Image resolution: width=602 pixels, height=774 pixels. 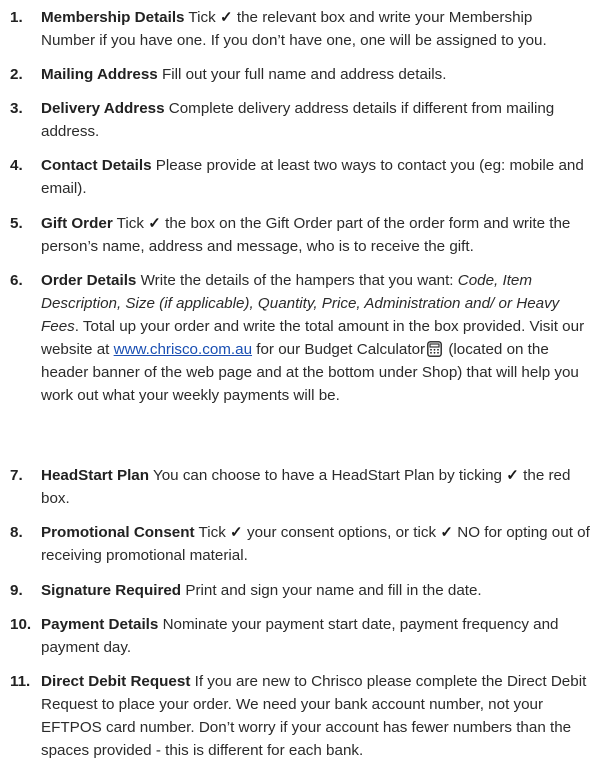 What do you see at coordinates (21, 624) in the screenshot?
I see `item-number: 10.` at bounding box center [21, 624].